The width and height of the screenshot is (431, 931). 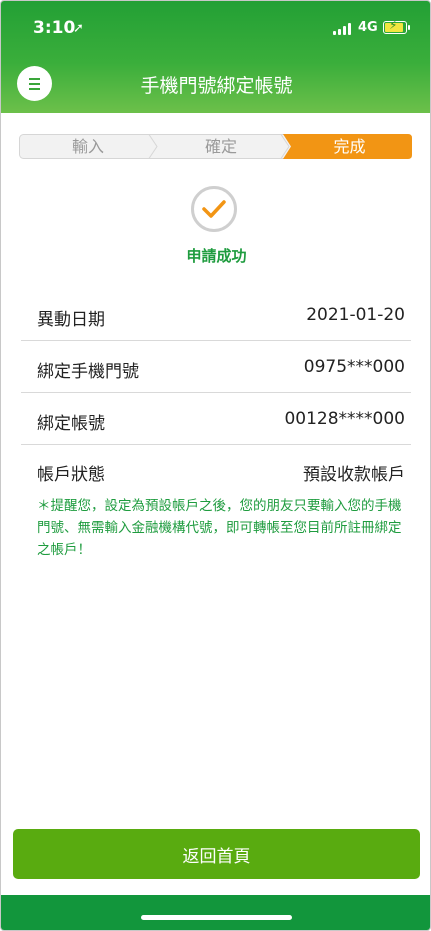 I want to click on charging-icon: ⚡, so click(x=393, y=25).